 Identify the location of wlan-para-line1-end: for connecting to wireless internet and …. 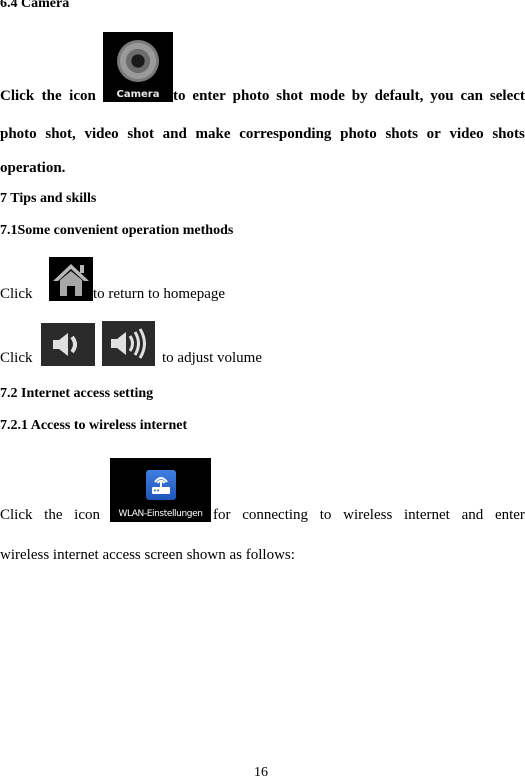
(369, 515).